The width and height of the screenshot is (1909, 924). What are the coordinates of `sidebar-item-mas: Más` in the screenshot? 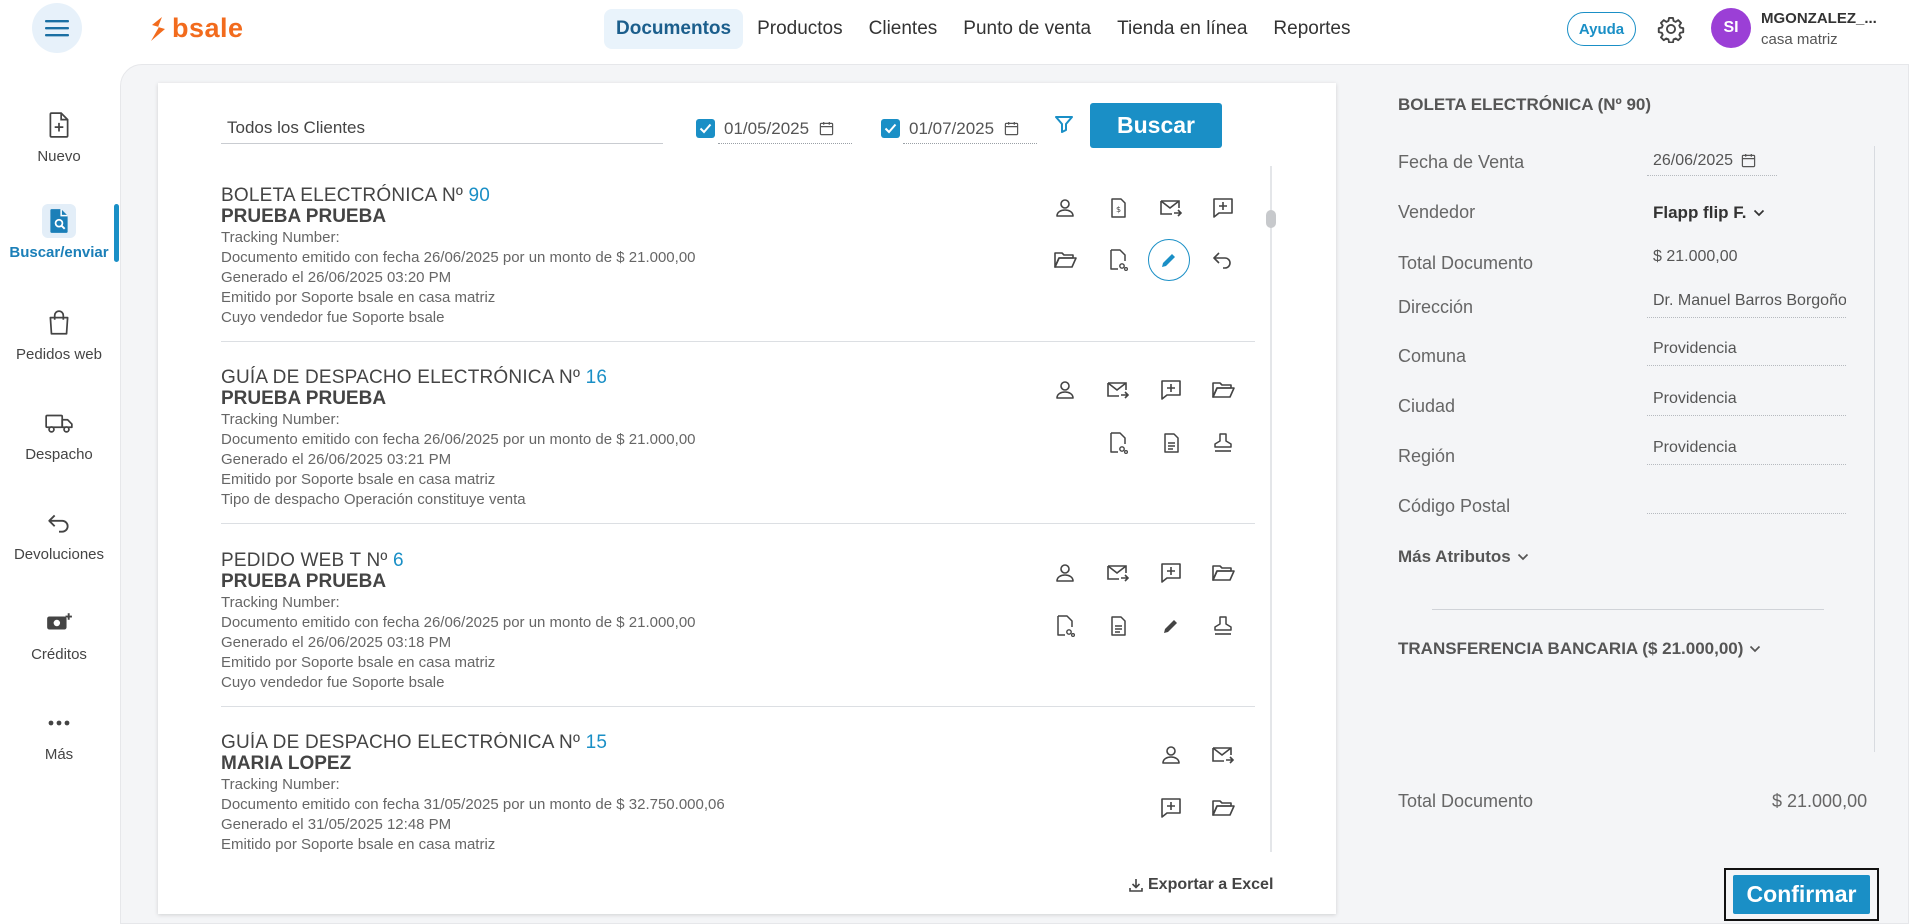 It's located at (59, 734).